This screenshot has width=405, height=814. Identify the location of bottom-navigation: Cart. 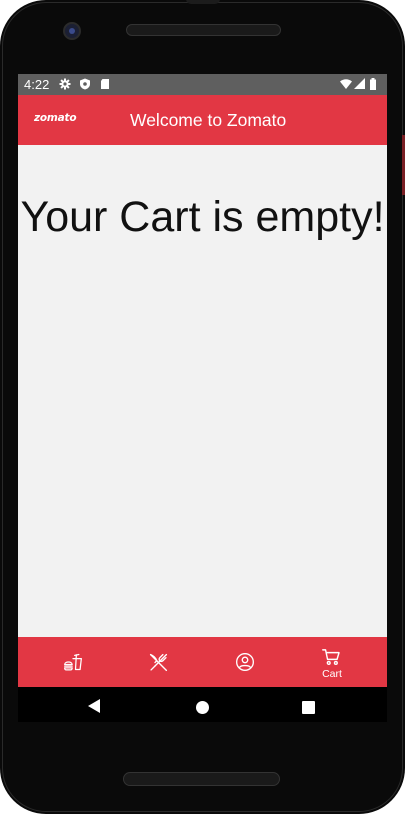
(202, 662).